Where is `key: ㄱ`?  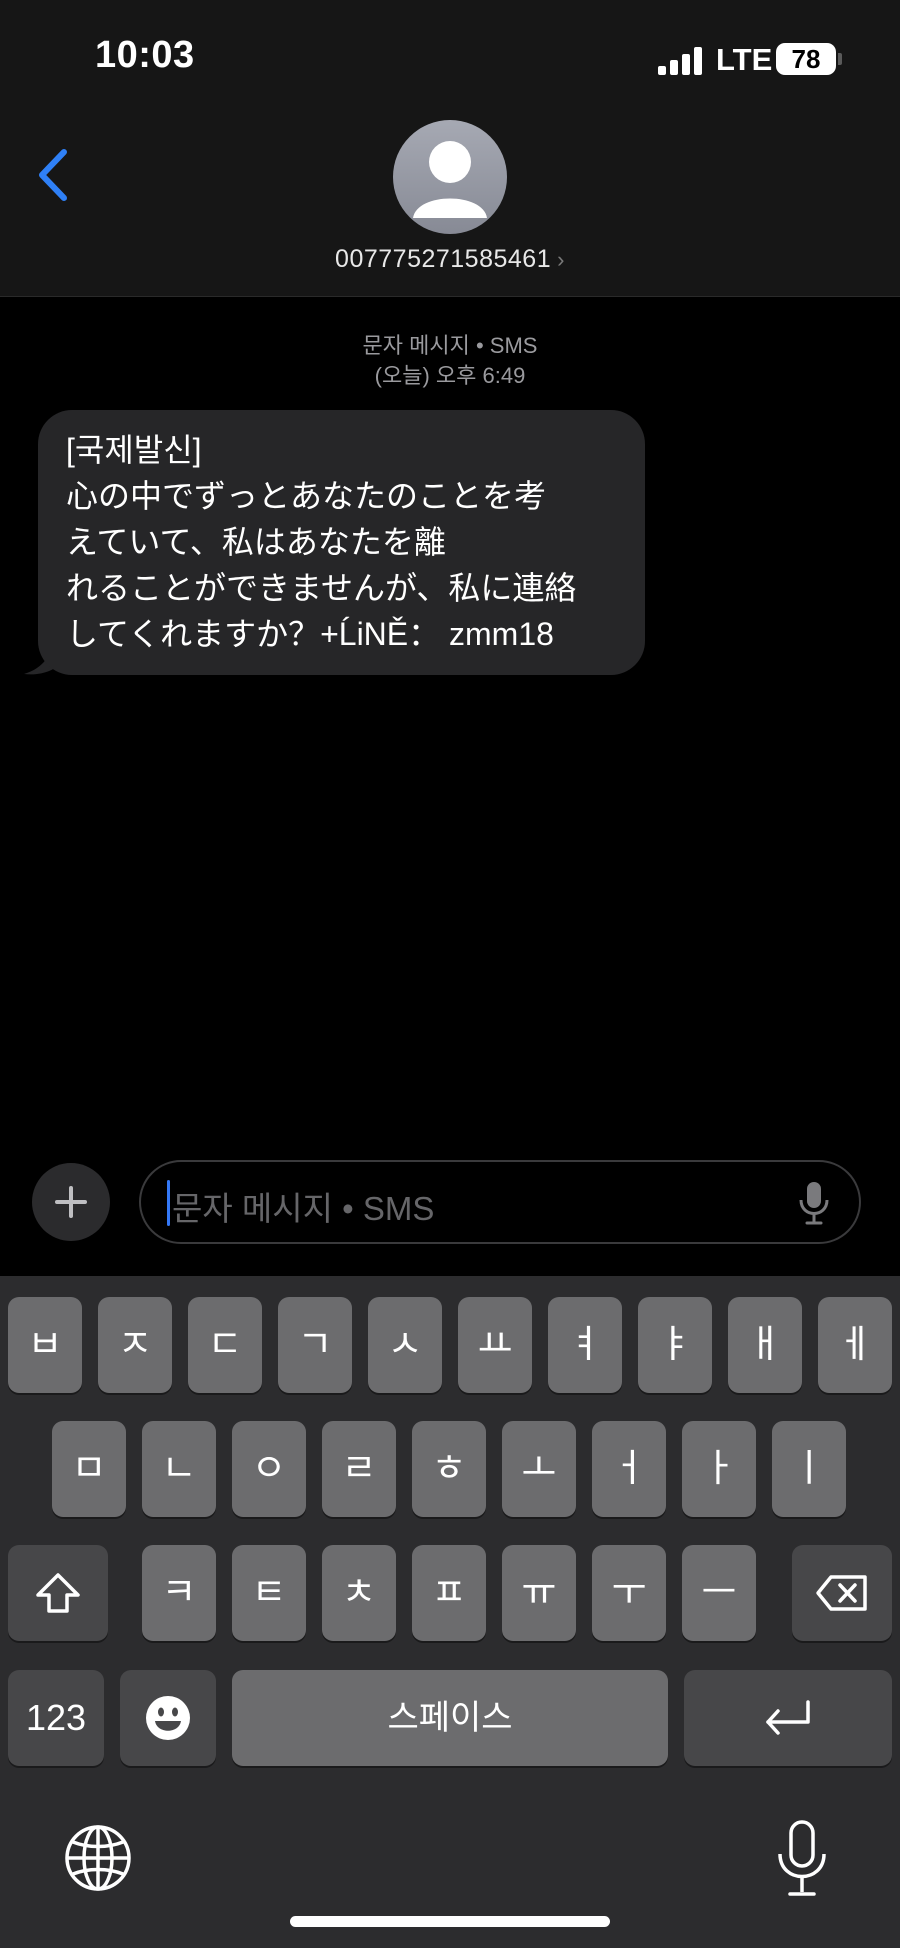 key: ㄱ is located at coordinates (315, 1345).